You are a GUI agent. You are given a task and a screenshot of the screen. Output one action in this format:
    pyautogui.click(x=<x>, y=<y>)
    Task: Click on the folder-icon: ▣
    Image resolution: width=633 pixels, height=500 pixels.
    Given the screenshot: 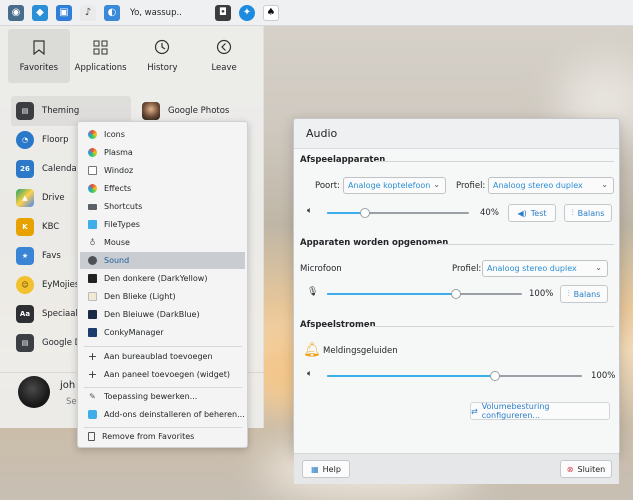 What is the action you would take?
    pyautogui.click(x=64, y=12)
    